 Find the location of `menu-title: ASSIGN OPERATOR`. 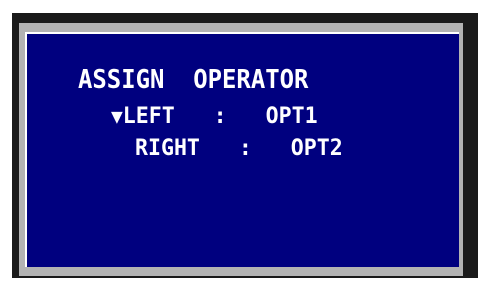

menu-title: ASSIGN OPERATOR is located at coordinates (193, 80).